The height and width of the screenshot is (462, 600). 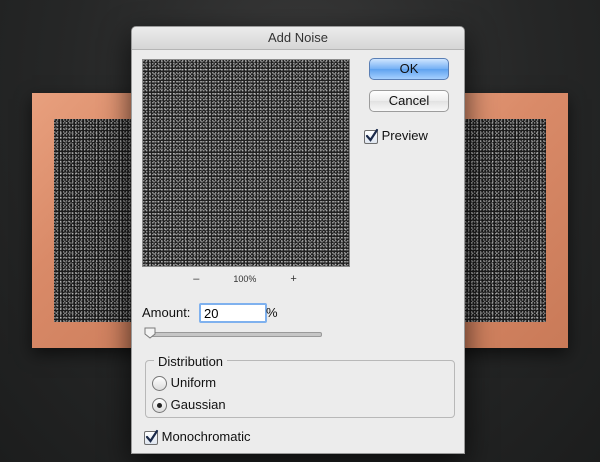 I want to click on preview-label: Preview, so click(x=404, y=135).